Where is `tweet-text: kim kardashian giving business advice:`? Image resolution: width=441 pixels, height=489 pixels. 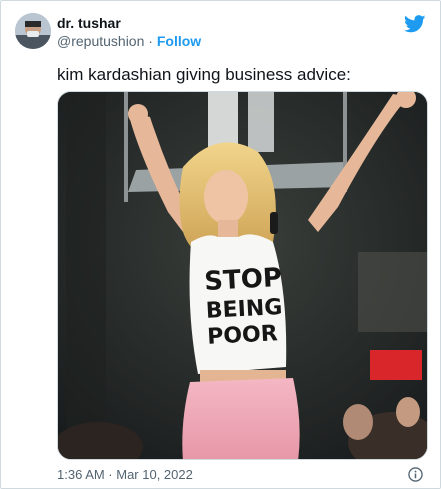 tweet-text: kim kardashian giving business advice: is located at coordinates (204, 74).